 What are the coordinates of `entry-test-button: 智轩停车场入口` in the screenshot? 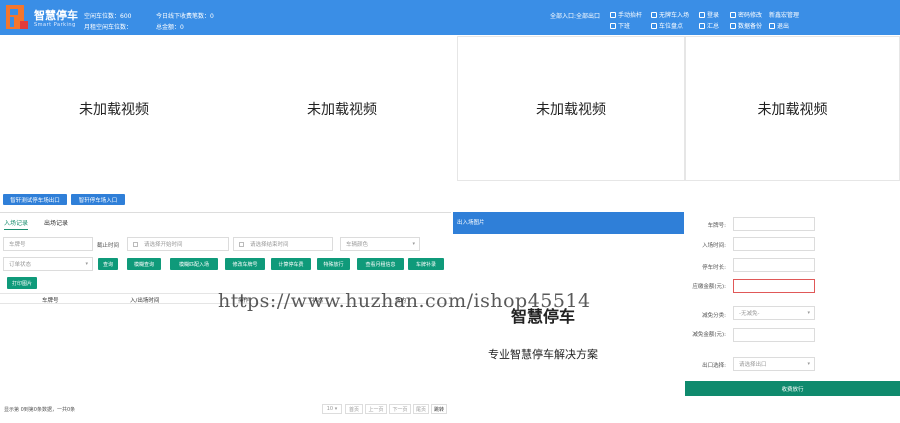 It's located at (98, 199).